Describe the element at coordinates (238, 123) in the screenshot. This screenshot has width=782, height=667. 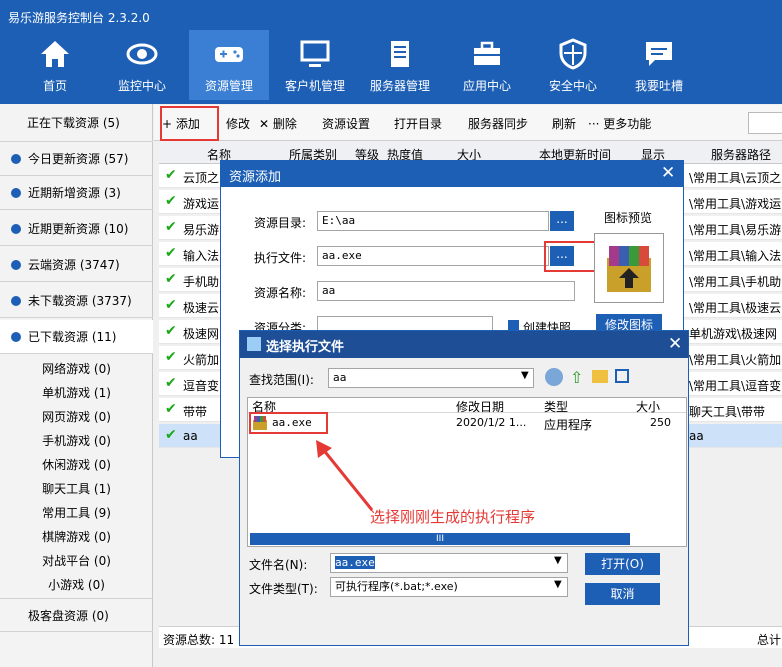
I see `modify-button: 修改` at that location.